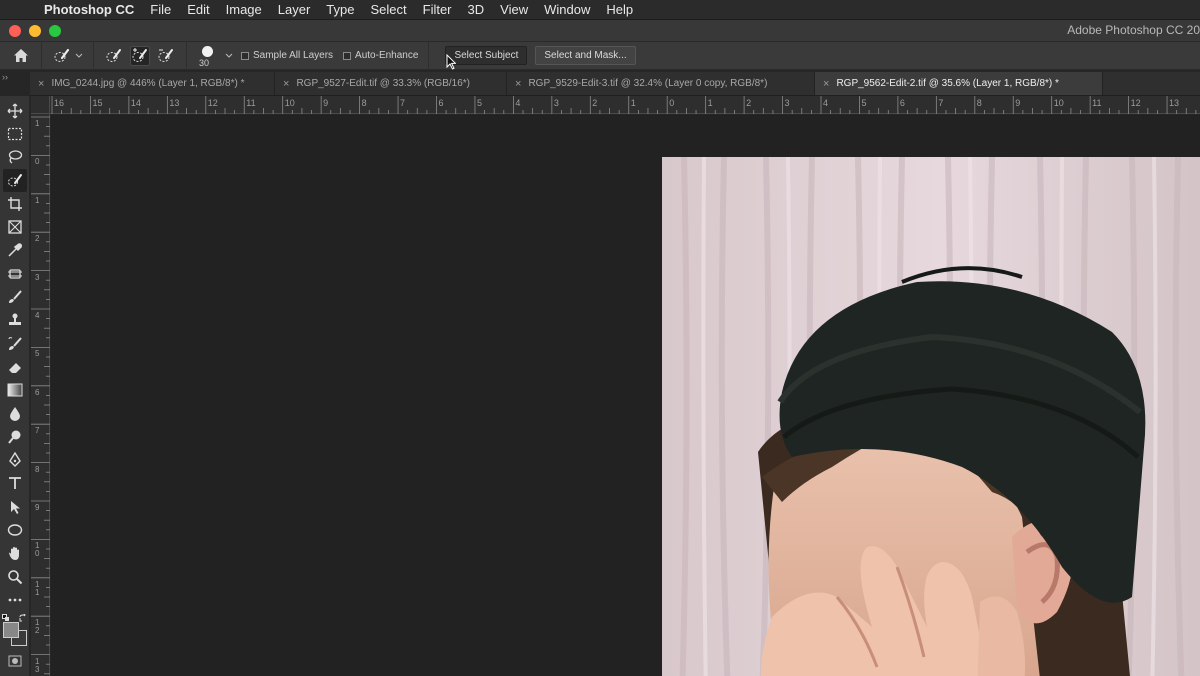  What do you see at coordinates (35, 30) in the screenshot?
I see `minimize-window-button` at bounding box center [35, 30].